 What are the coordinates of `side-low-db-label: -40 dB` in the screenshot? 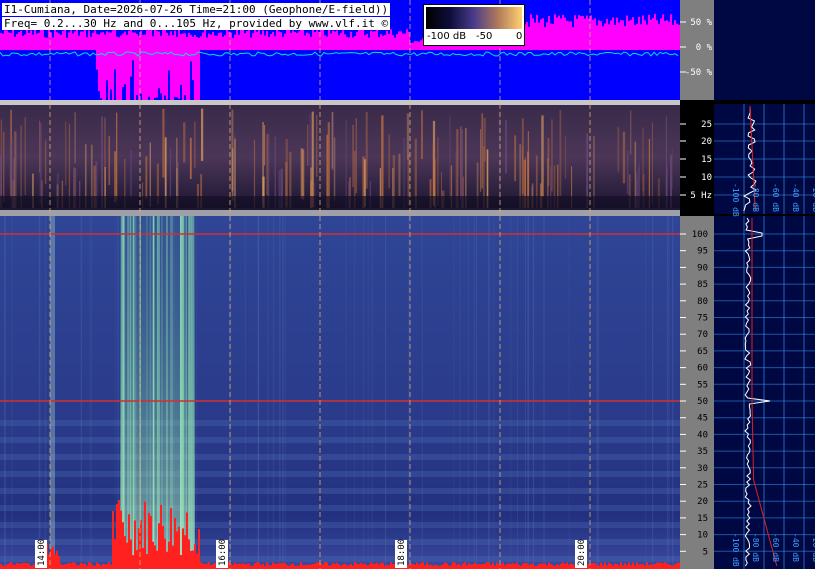 It's located at (795, 547).